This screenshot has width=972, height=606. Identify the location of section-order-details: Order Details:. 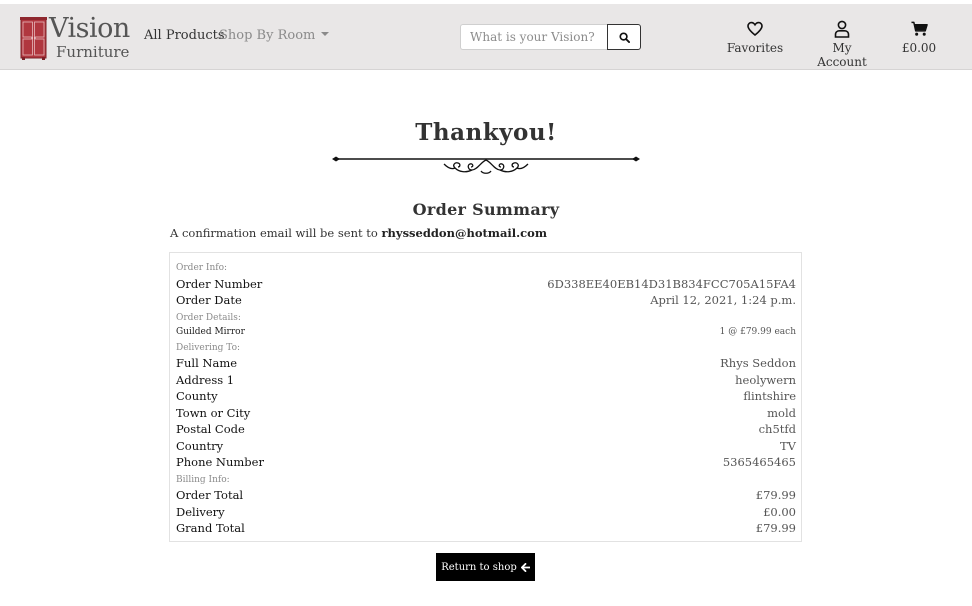
(208, 318).